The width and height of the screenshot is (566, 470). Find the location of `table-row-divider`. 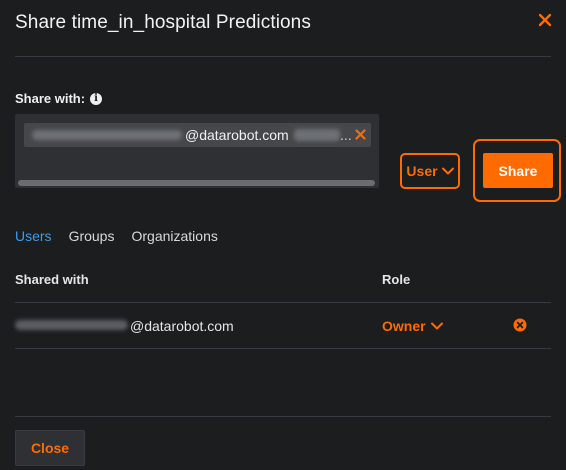

table-row-divider is located at coordinates (283, 348).